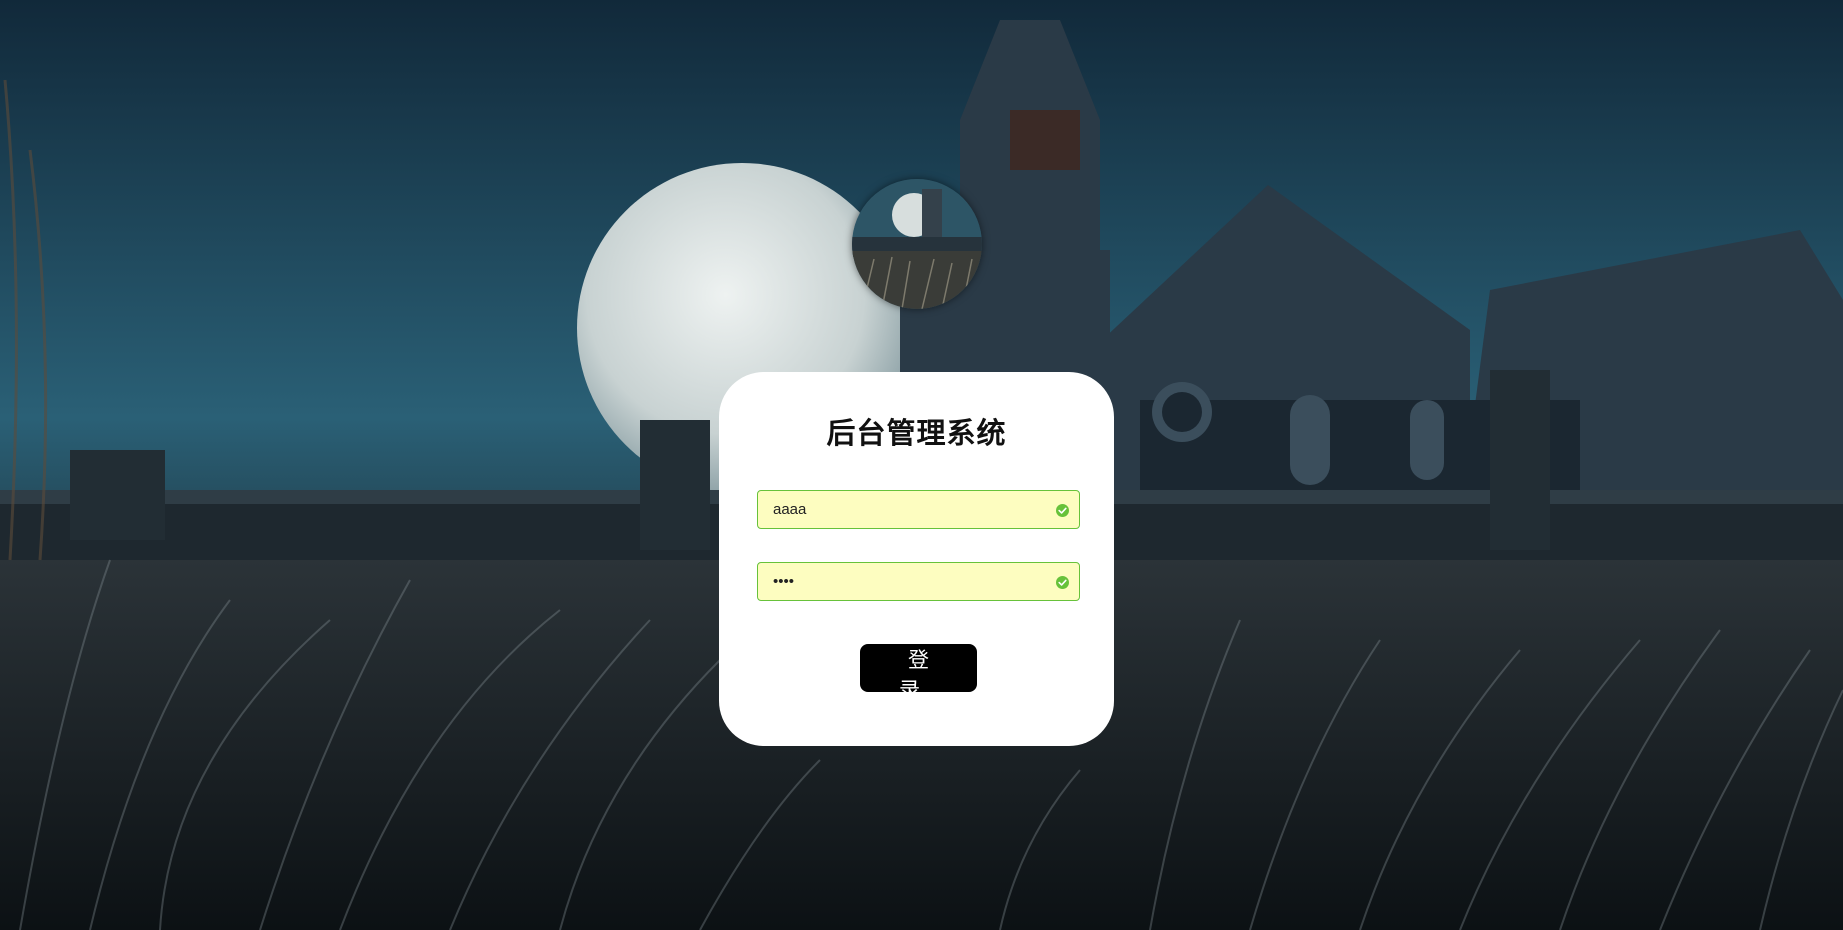 The image size is (1843, 930). What do you see at coordinates (916, 433) in the screenshot?
I see `login-title: 后台管理系统` at bounding box center [916, 433].